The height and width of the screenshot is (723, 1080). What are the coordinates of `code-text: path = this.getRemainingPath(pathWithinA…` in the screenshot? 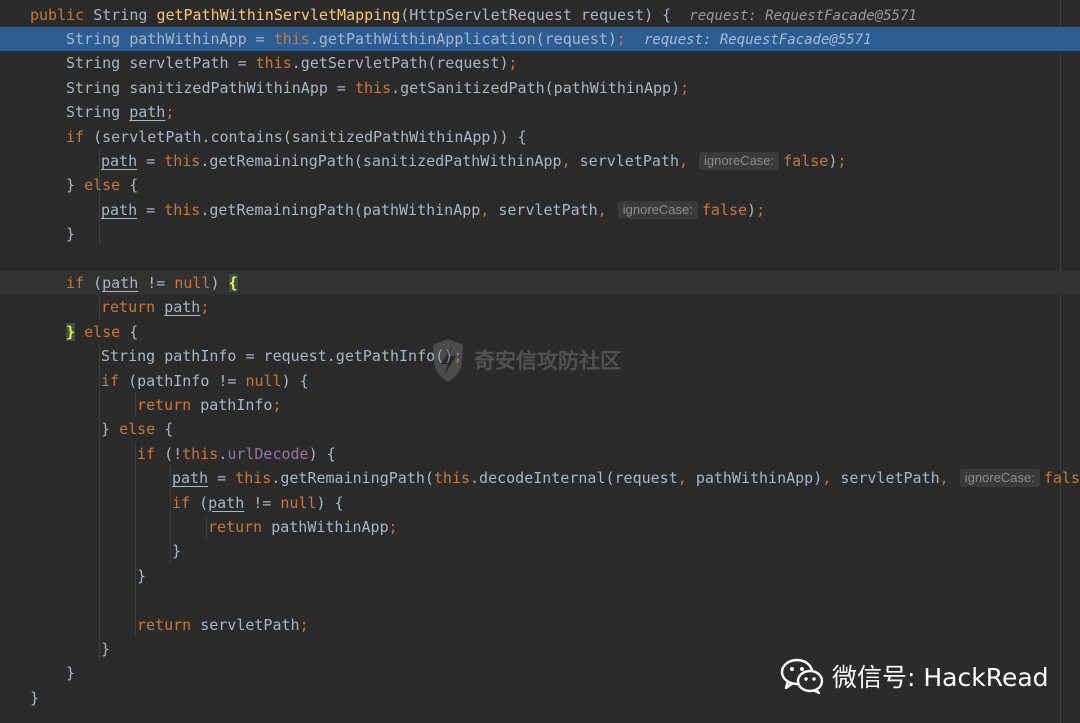 It's located at (433, 210).